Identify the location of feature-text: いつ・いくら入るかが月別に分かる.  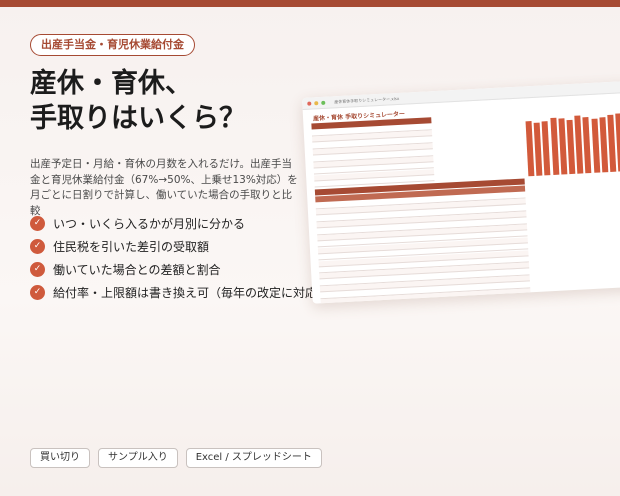
(149, 224).